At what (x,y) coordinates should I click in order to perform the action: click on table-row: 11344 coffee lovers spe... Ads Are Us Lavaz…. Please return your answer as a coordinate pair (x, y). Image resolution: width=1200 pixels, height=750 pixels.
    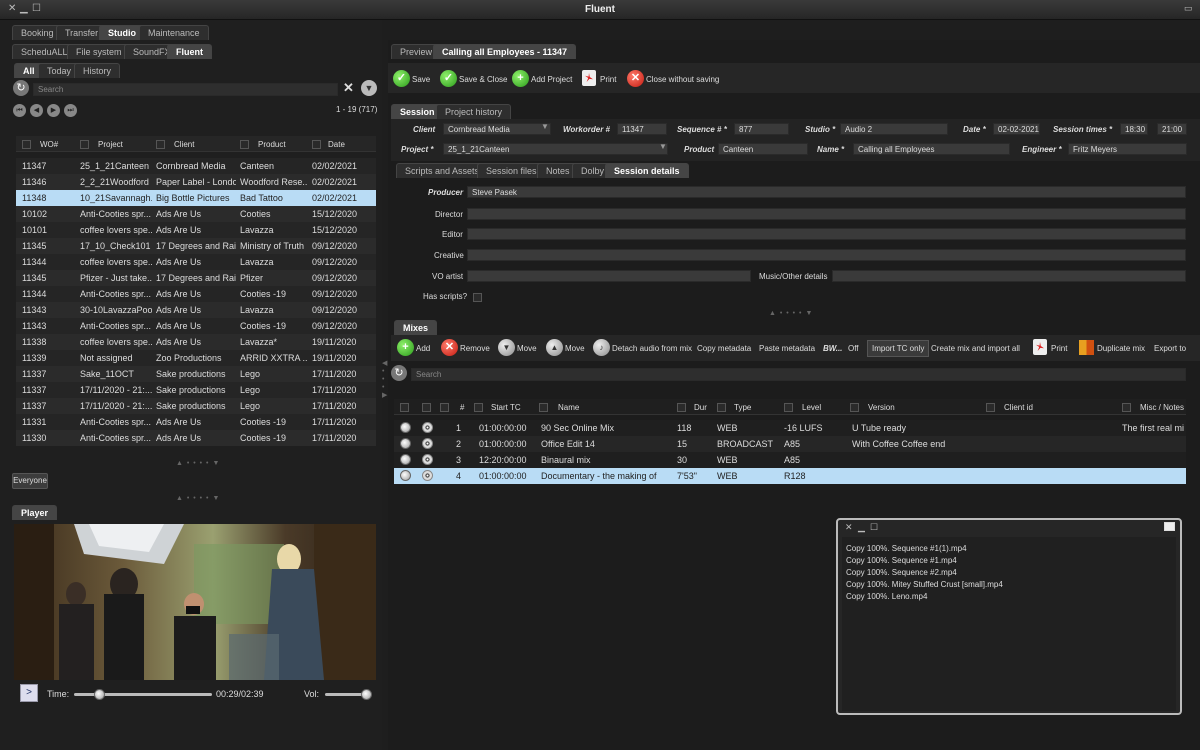
    Looking at the image, I should click on (196, 262).